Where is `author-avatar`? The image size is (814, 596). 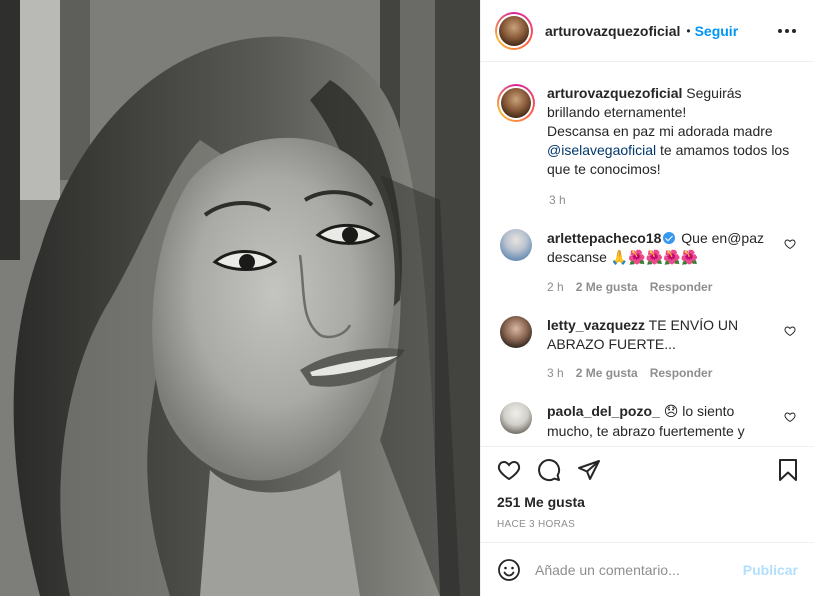
author-avatar is located at coordinates (514, 30).